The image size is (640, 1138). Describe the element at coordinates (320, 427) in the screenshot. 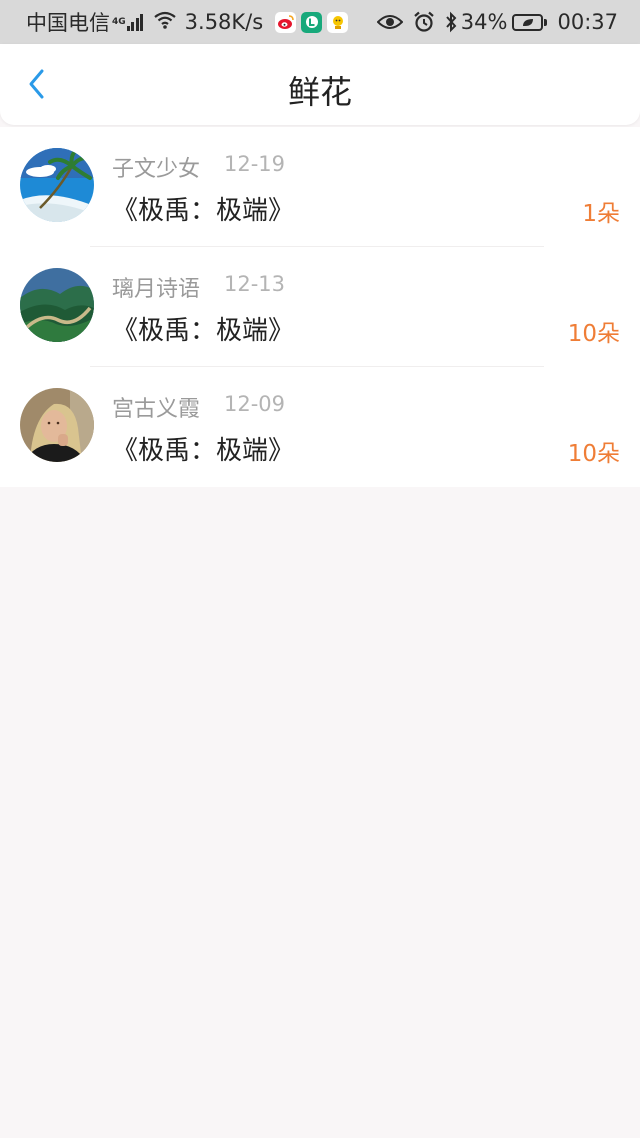

I see `list-item: 宫古义霞 12-09 《极禹：极端》 10朵` at that location.